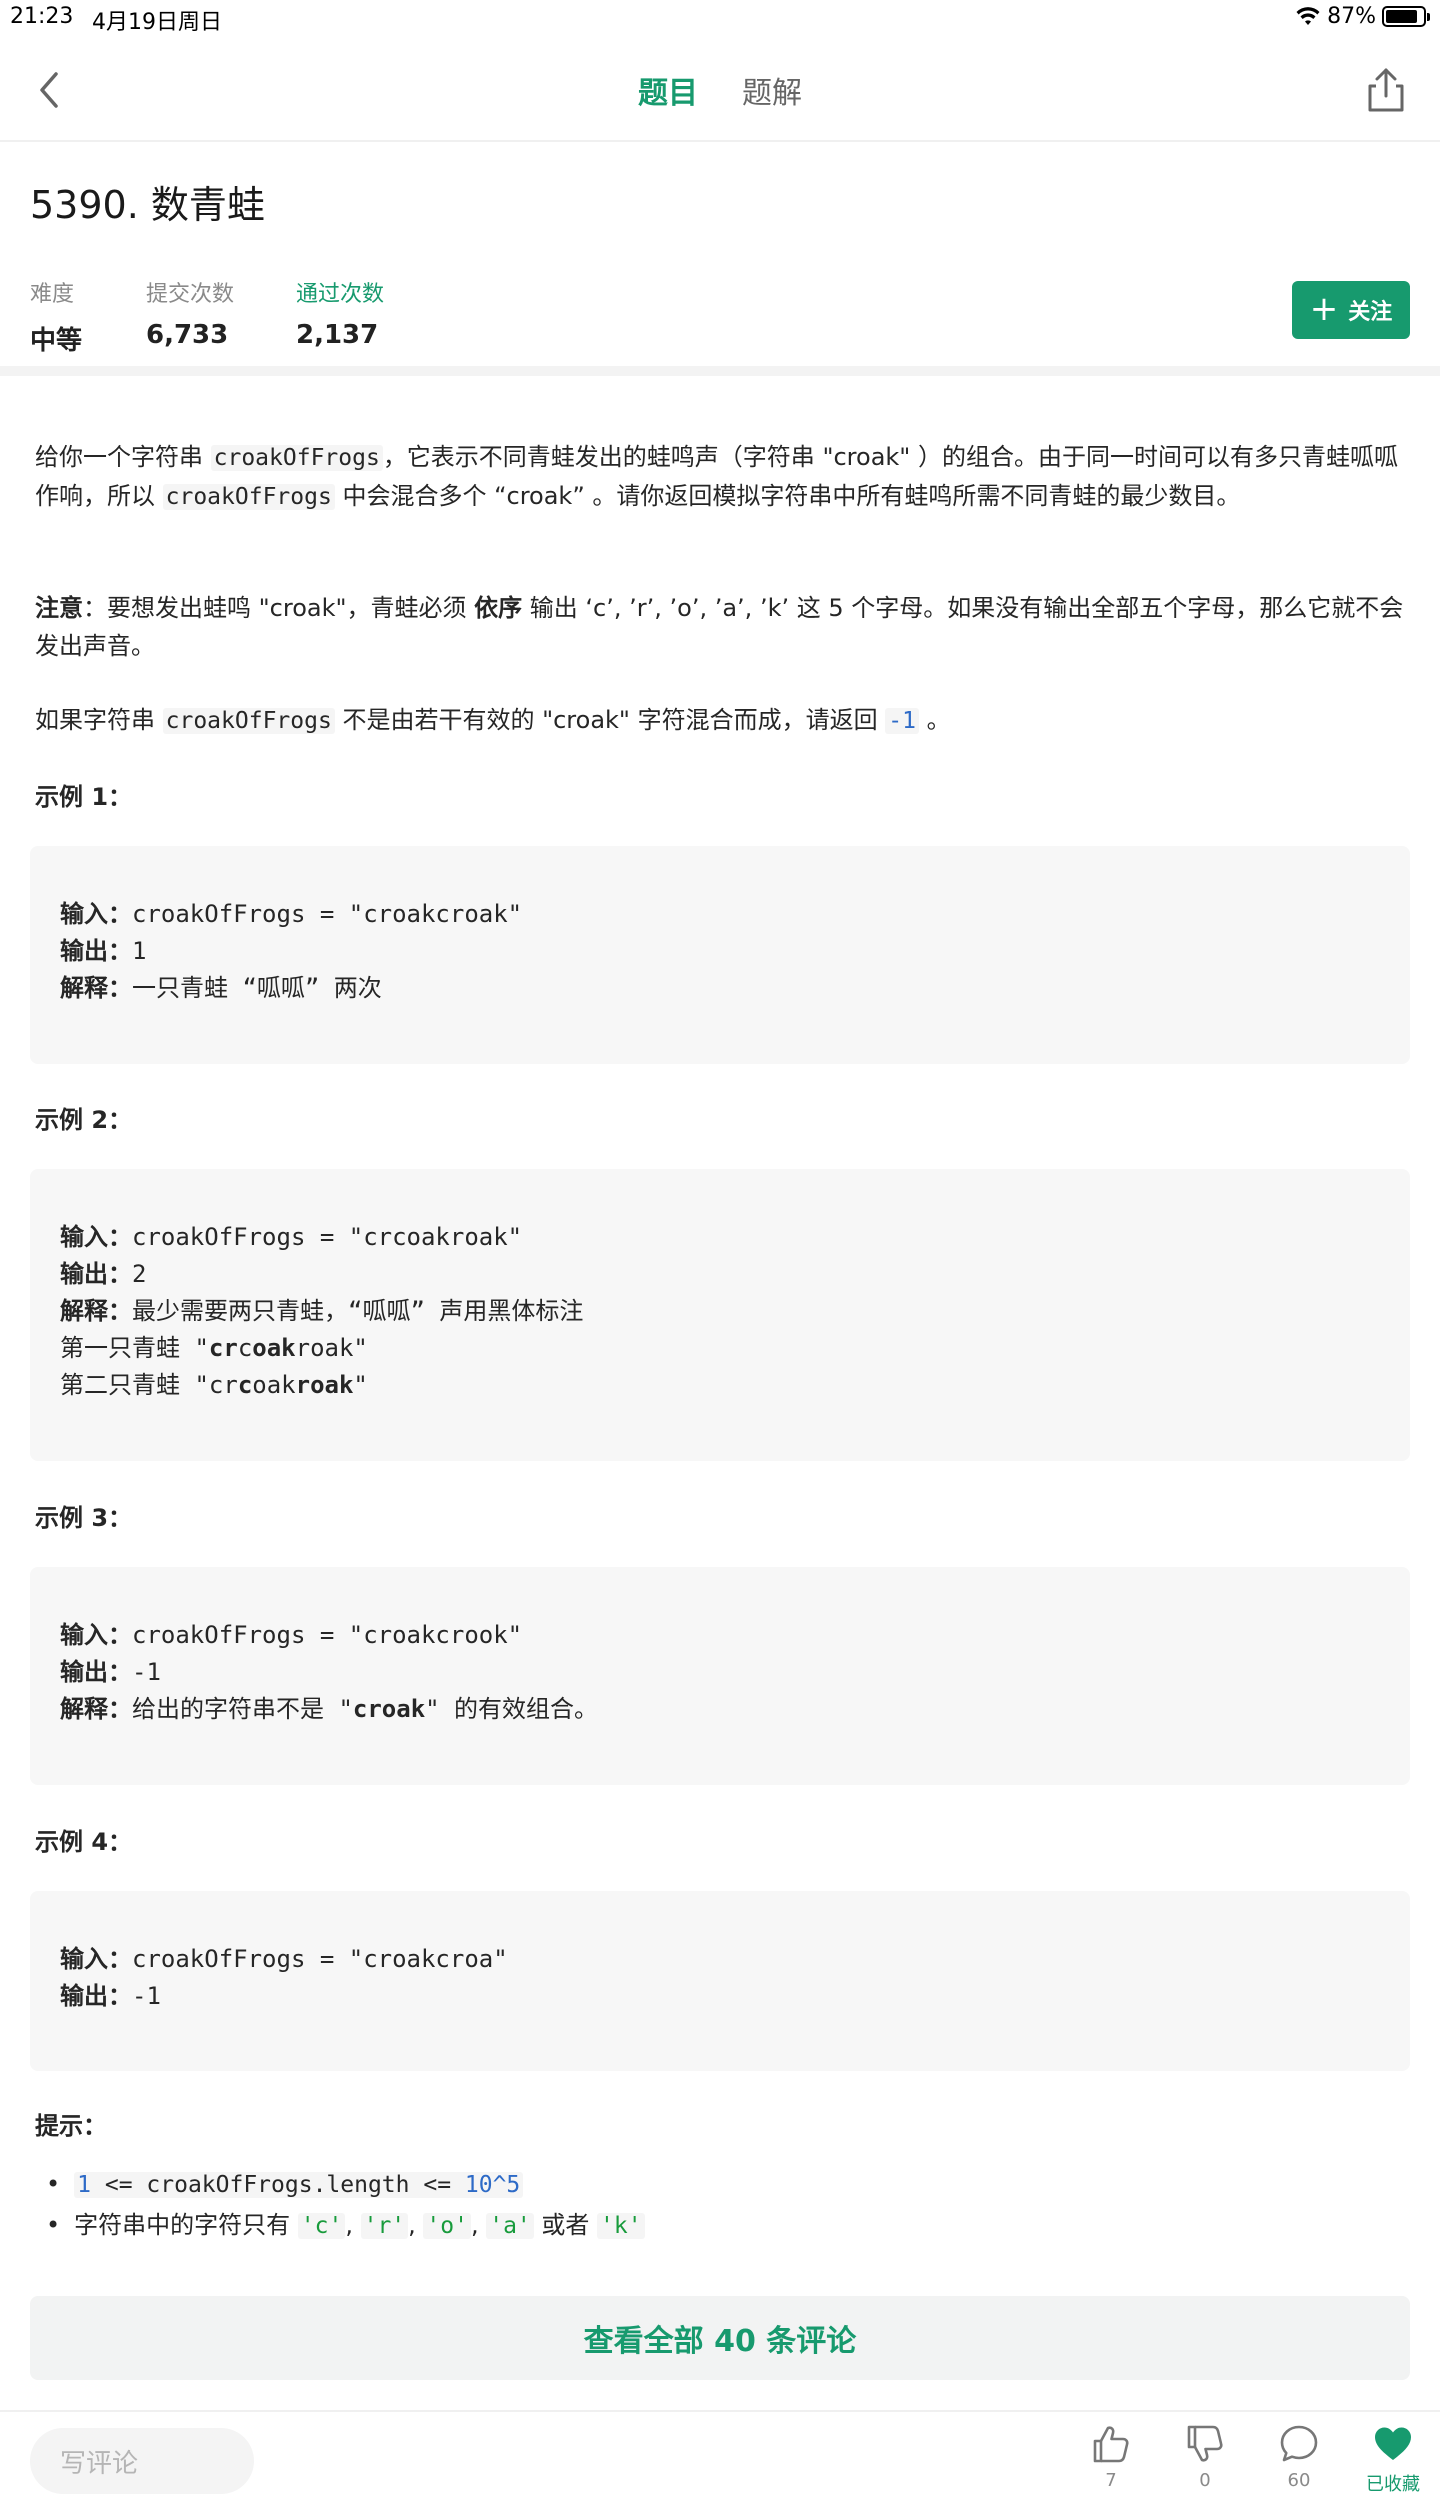  What do you see at coordinates (56, 341) in the screenshot?
I see `difficulty-value: 中等` at bounding box center [56, 341].